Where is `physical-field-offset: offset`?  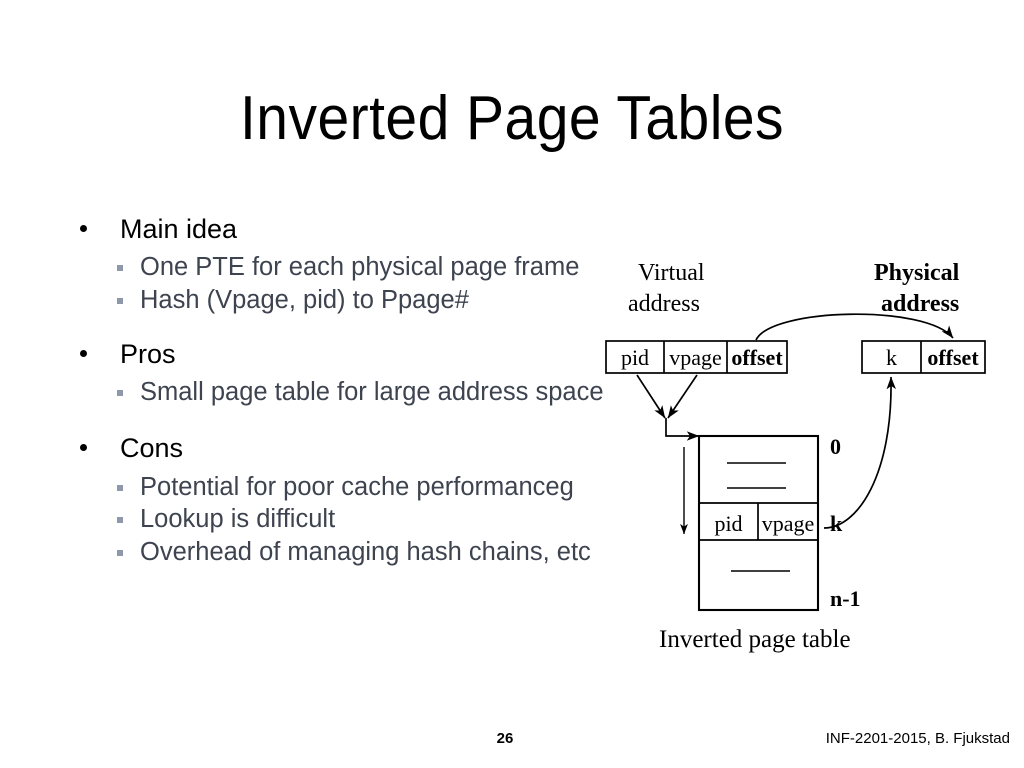 physical-field-offset: offset is located at coordinates (953, 357).